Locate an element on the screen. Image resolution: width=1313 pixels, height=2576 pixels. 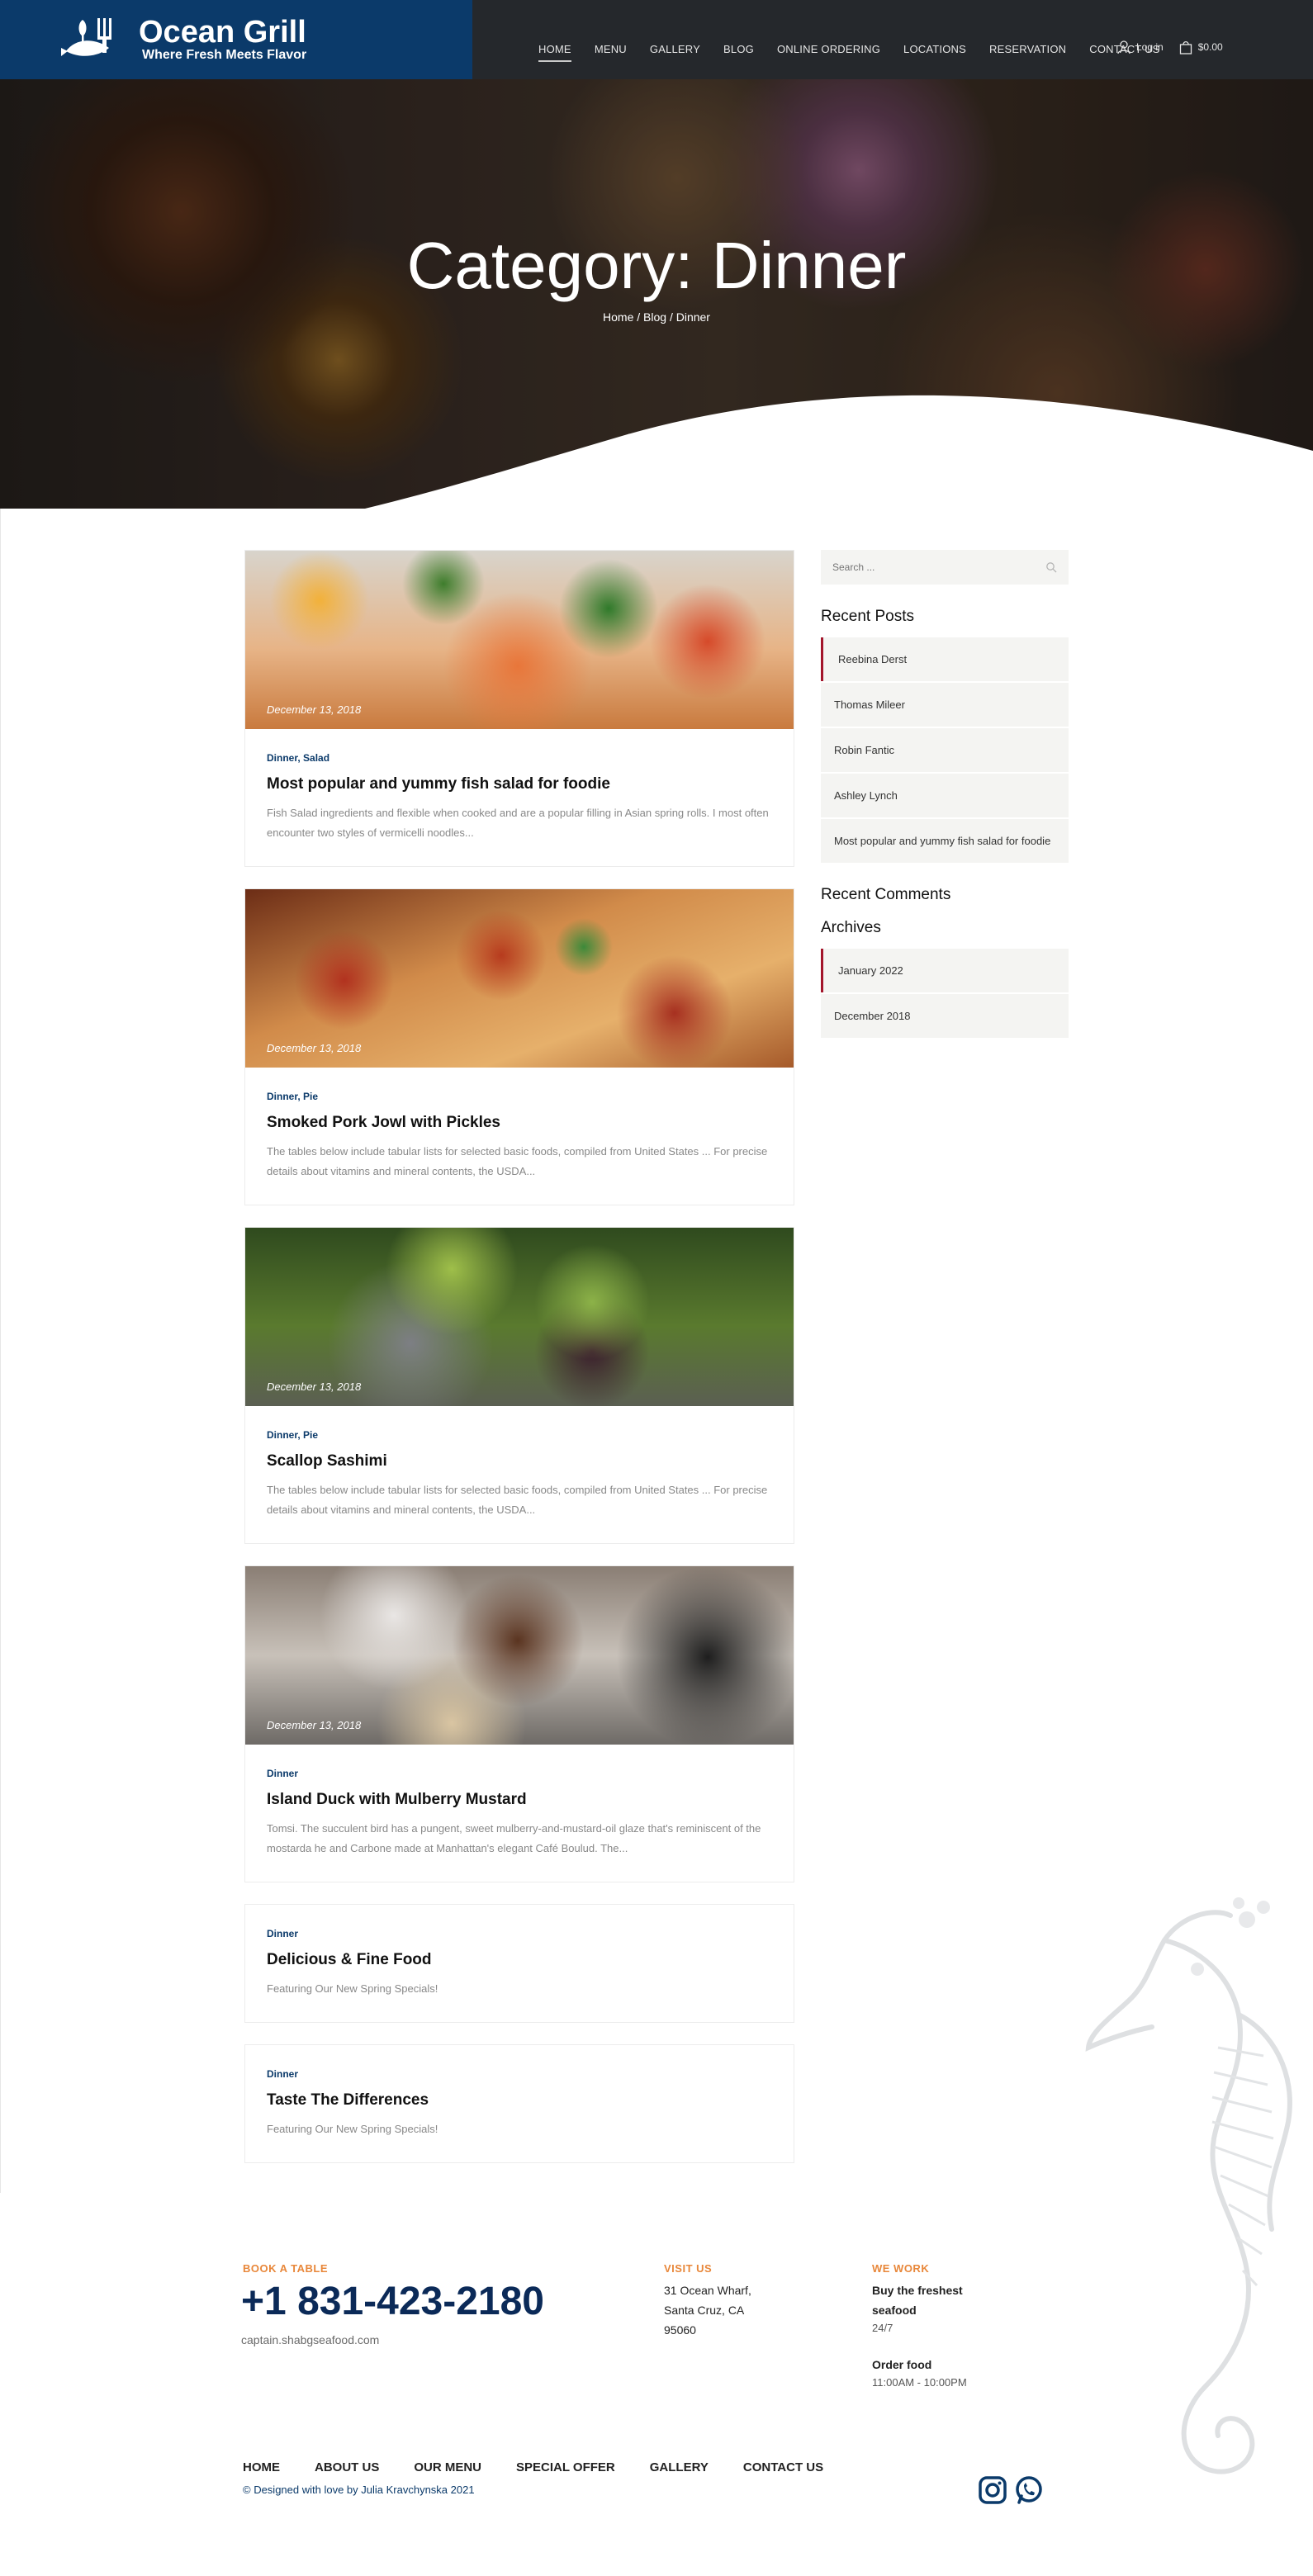
recent-post-link: Thomas Mileer is located at coordinates (945, 705).